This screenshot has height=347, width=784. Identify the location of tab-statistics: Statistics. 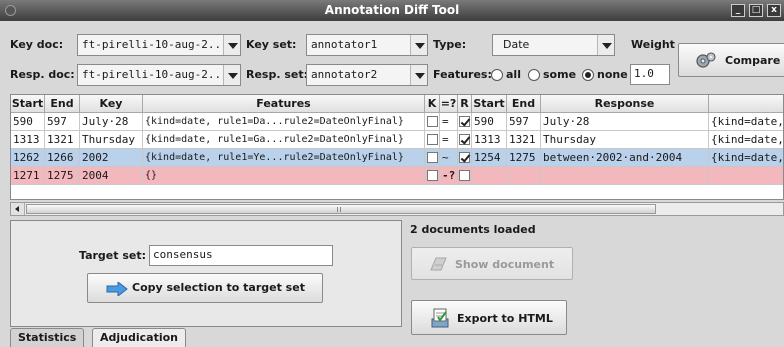
(47, 337).